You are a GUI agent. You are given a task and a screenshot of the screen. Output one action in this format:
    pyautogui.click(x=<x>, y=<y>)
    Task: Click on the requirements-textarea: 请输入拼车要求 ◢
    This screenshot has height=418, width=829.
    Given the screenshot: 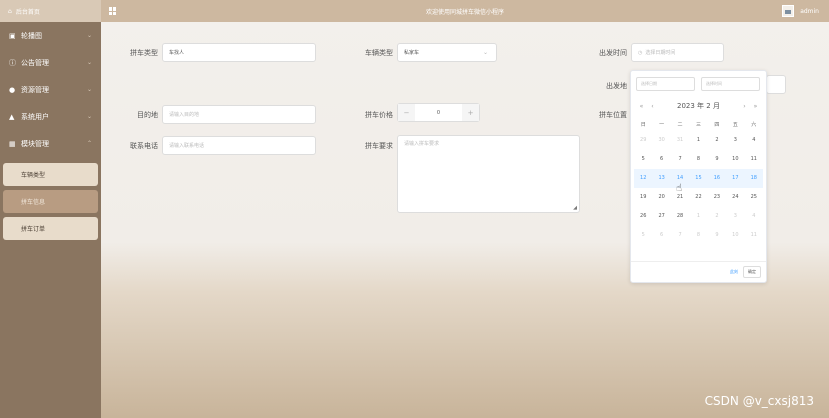 What is the action you would take?
    pyautogui.click(x=488, y=174)
    